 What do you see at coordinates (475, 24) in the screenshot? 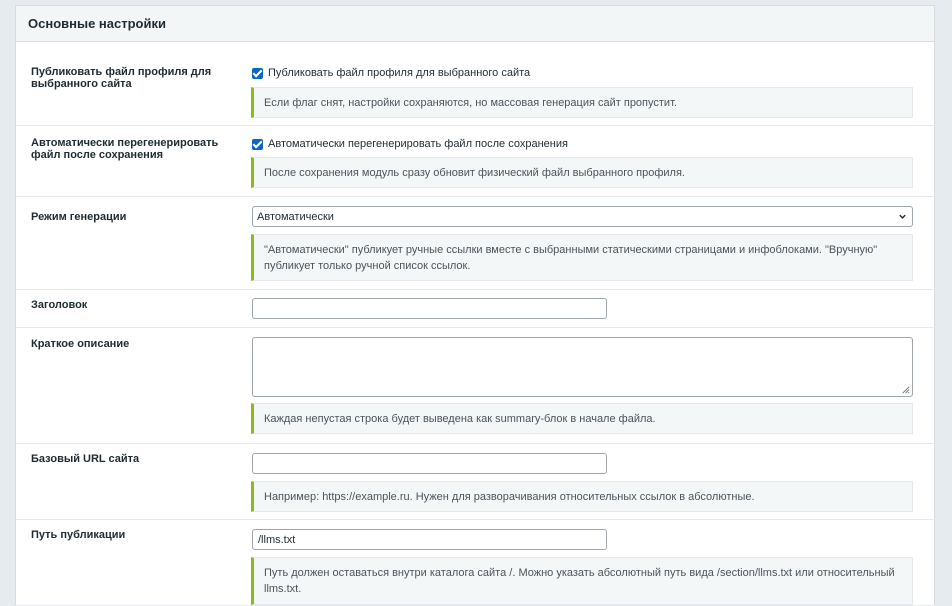
I see `panel-title: Основные настройки` at bounding box center [475, 24].